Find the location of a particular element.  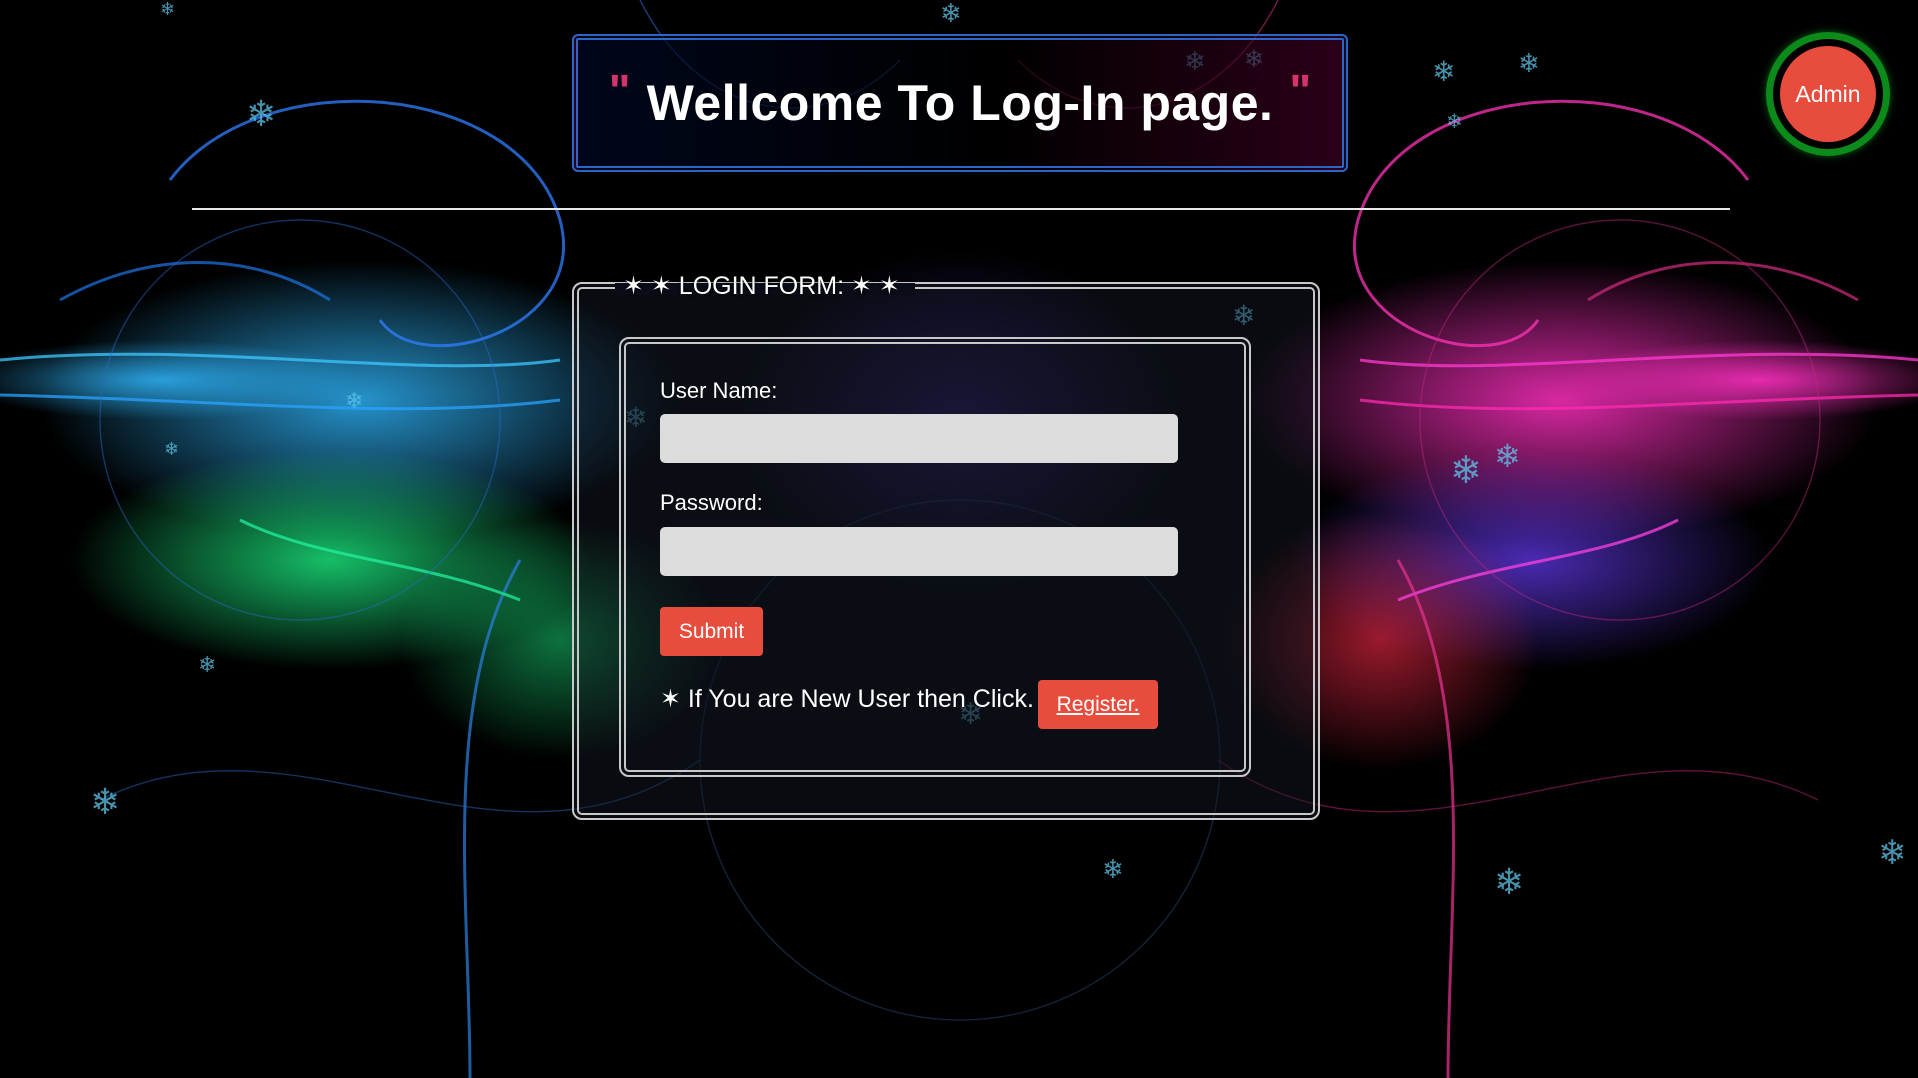

username-label: User Name: is located at coordinates (719, 390).